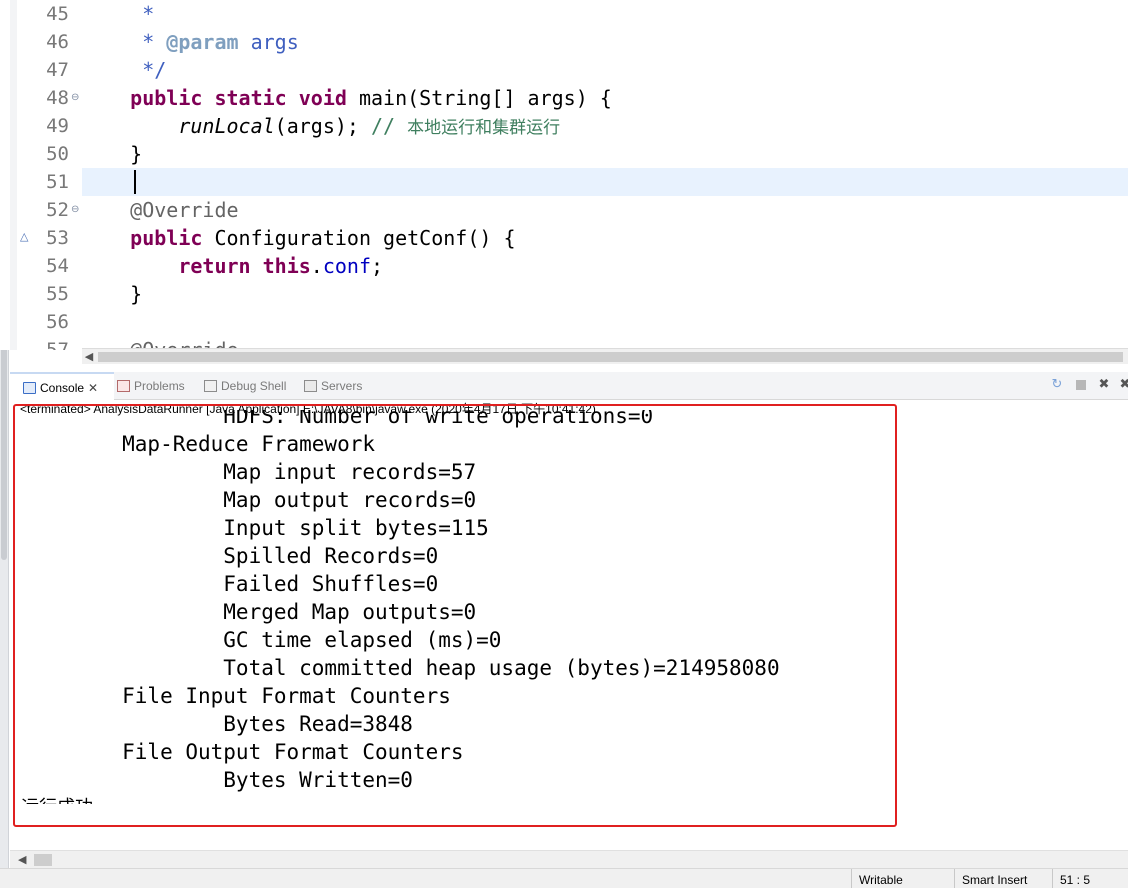 The height and width of the screenshot is (888, 1128). I want to click on servers-icon, so click(310, 386).